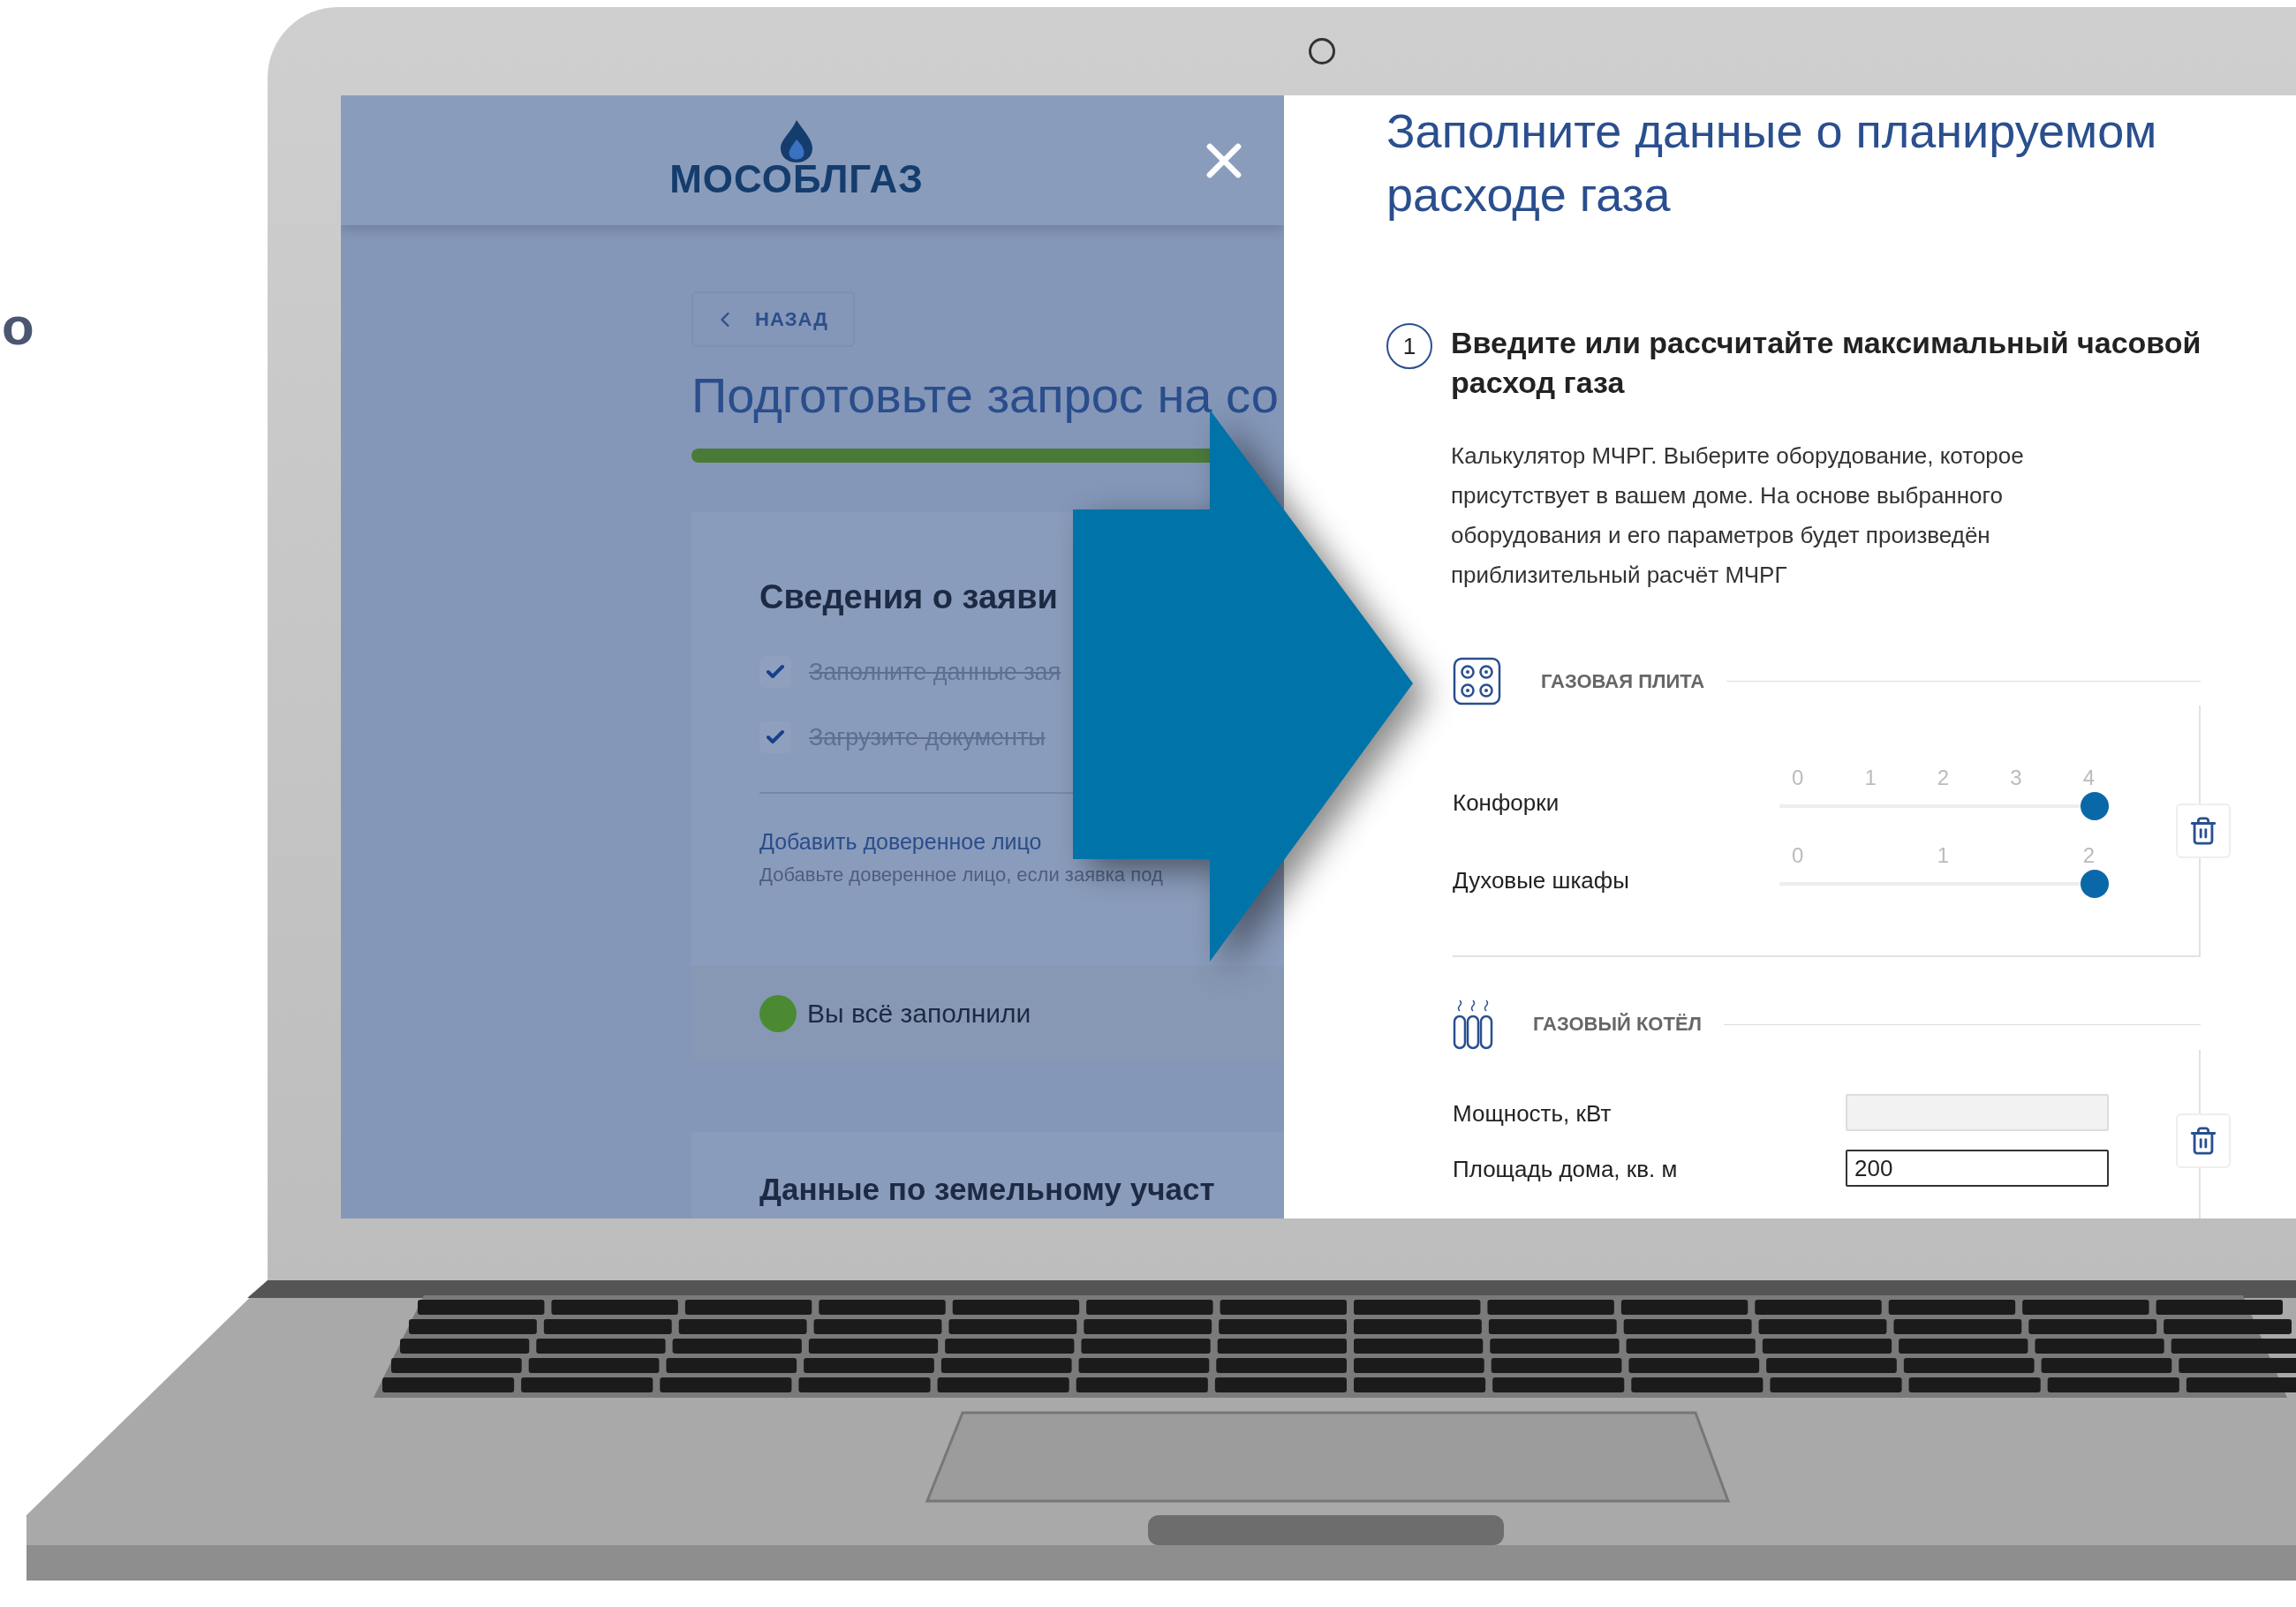  What do you see at coordinates (1541, 881) in the screenshot?
I see `row-label: Духовые шкафы` at bounding box center [1541, 881].